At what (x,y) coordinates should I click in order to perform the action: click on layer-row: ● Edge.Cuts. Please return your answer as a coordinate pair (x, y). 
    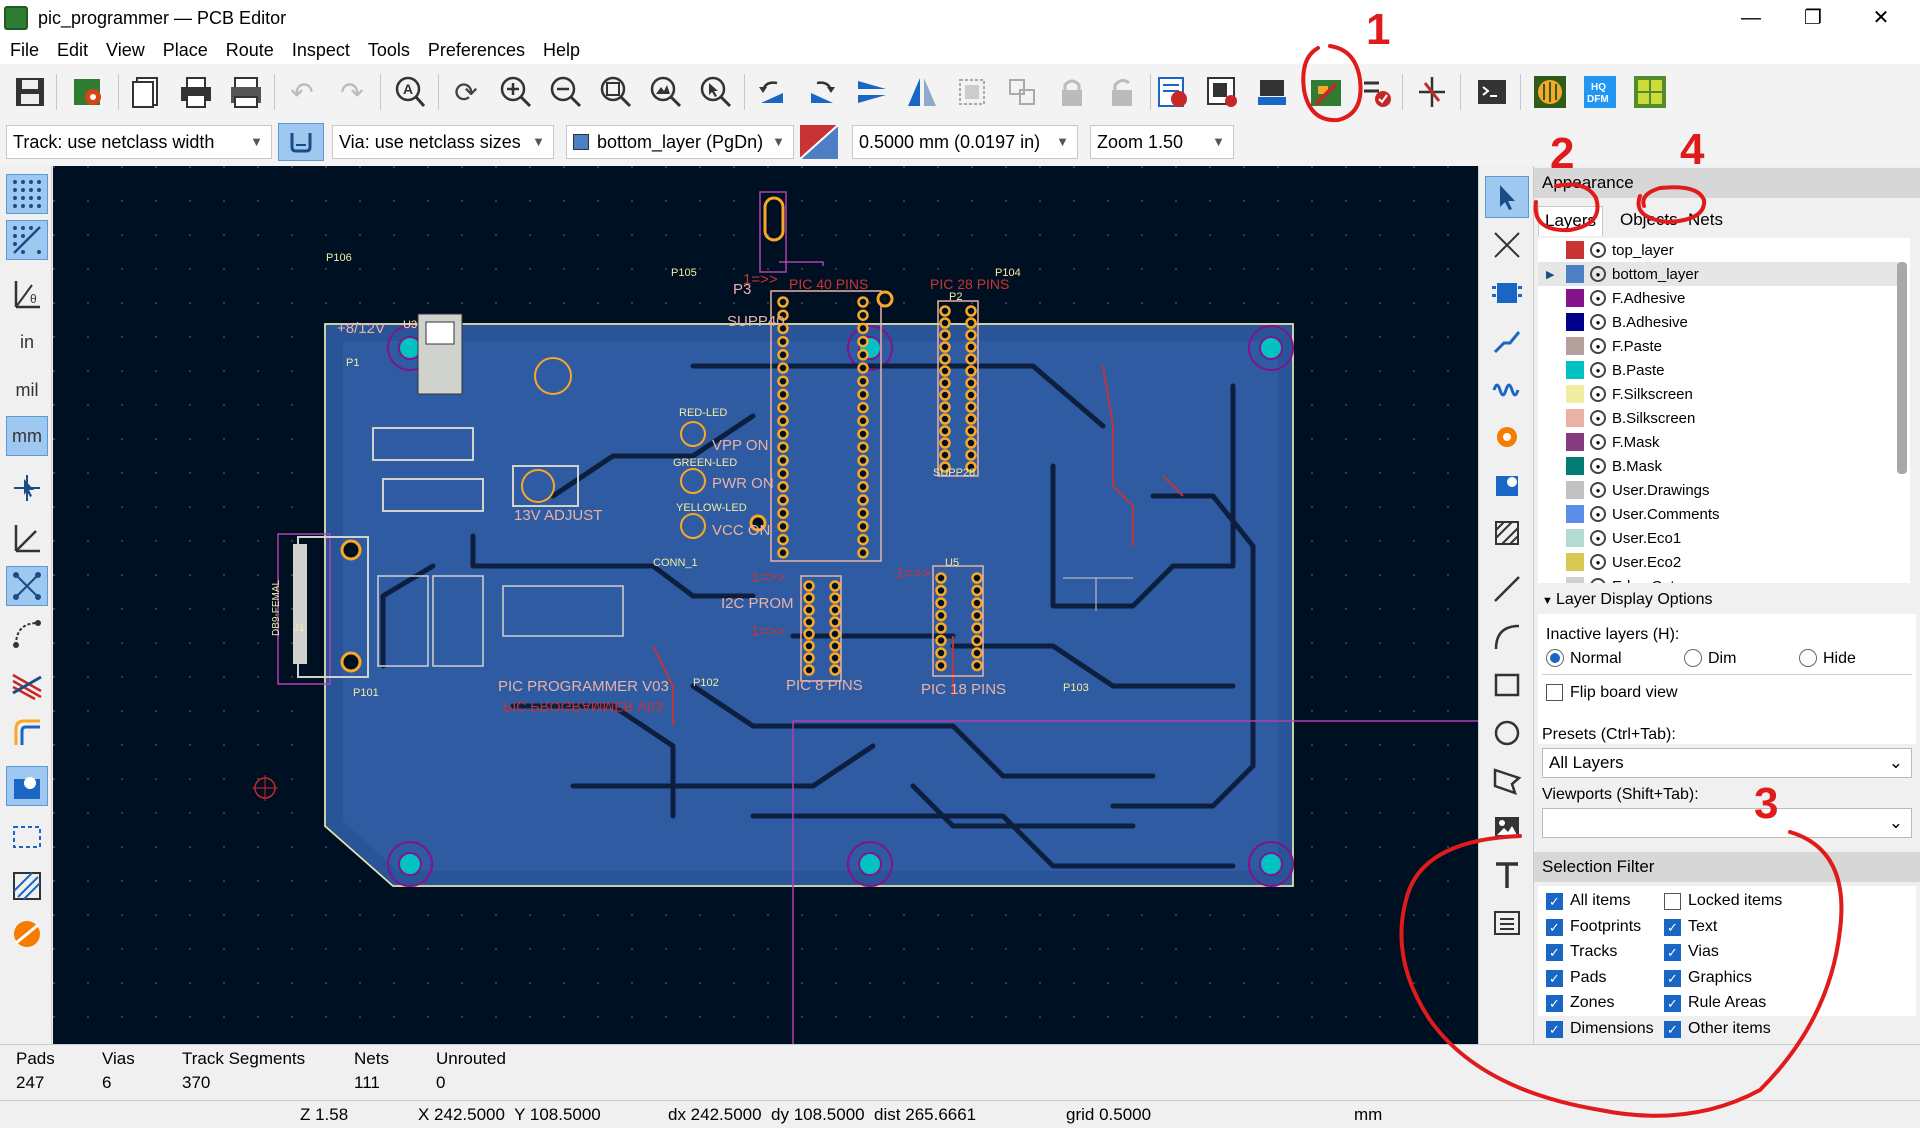
    Looking at the image, I should click on (1718, 578).